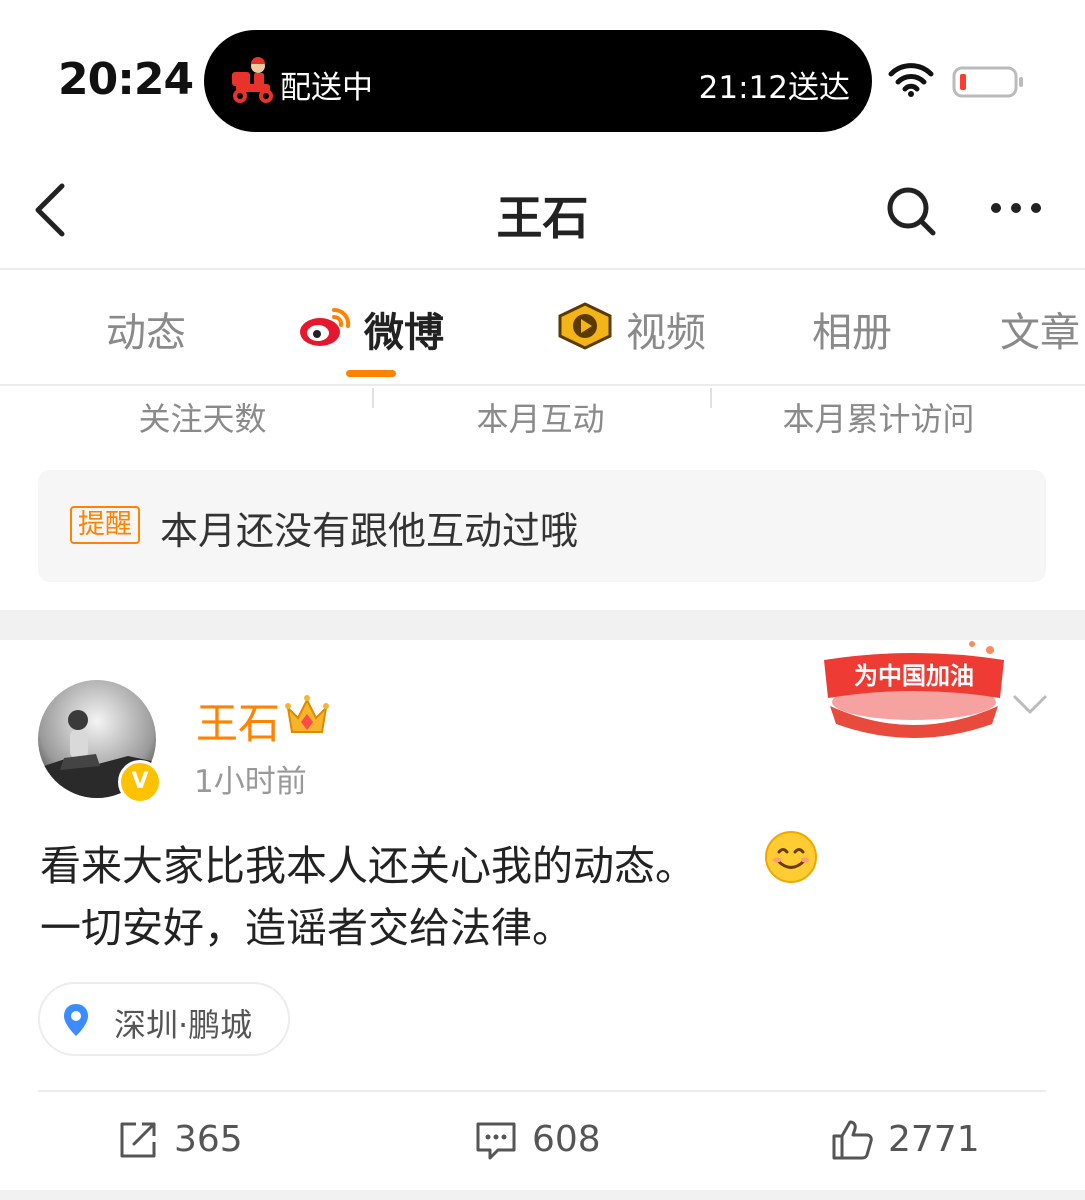 This screenshot has width=1085, height=1200. Describe the element at coordinates (76, 1020) in the screenshot. I see `location-pin-icon` at that location.